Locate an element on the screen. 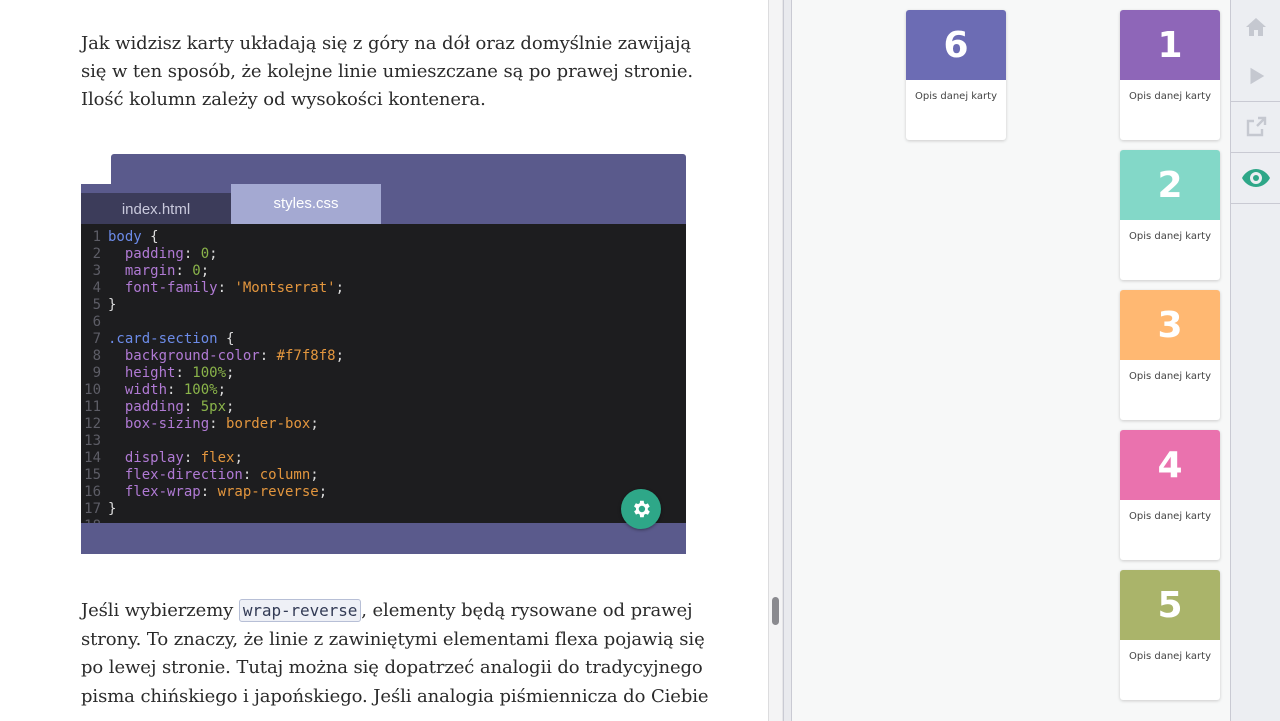 Image resolution: width=1280 pixels, height=721 pixels. code-token: display is located at coordinates (146, 458).